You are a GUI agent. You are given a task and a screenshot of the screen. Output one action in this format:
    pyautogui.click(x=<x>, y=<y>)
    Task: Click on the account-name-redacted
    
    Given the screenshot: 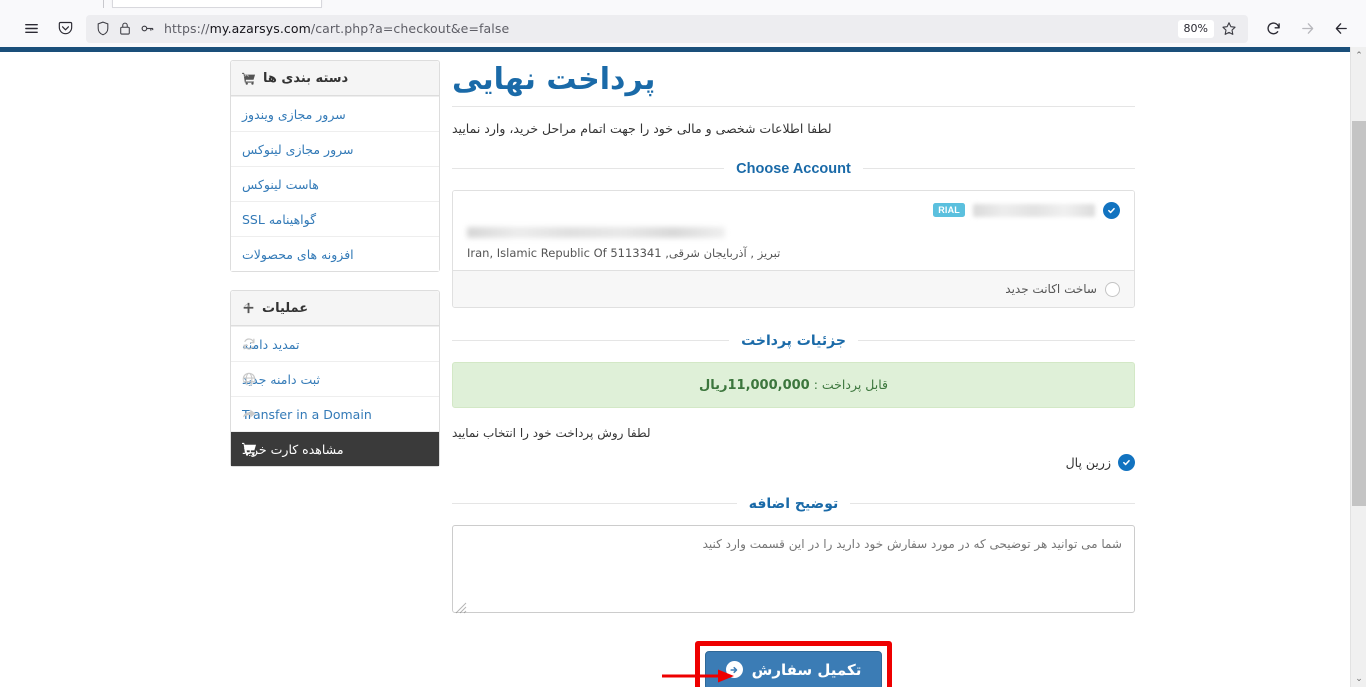 What is the action you would take?
    pyautogui.click(x=1034, y=210)
    